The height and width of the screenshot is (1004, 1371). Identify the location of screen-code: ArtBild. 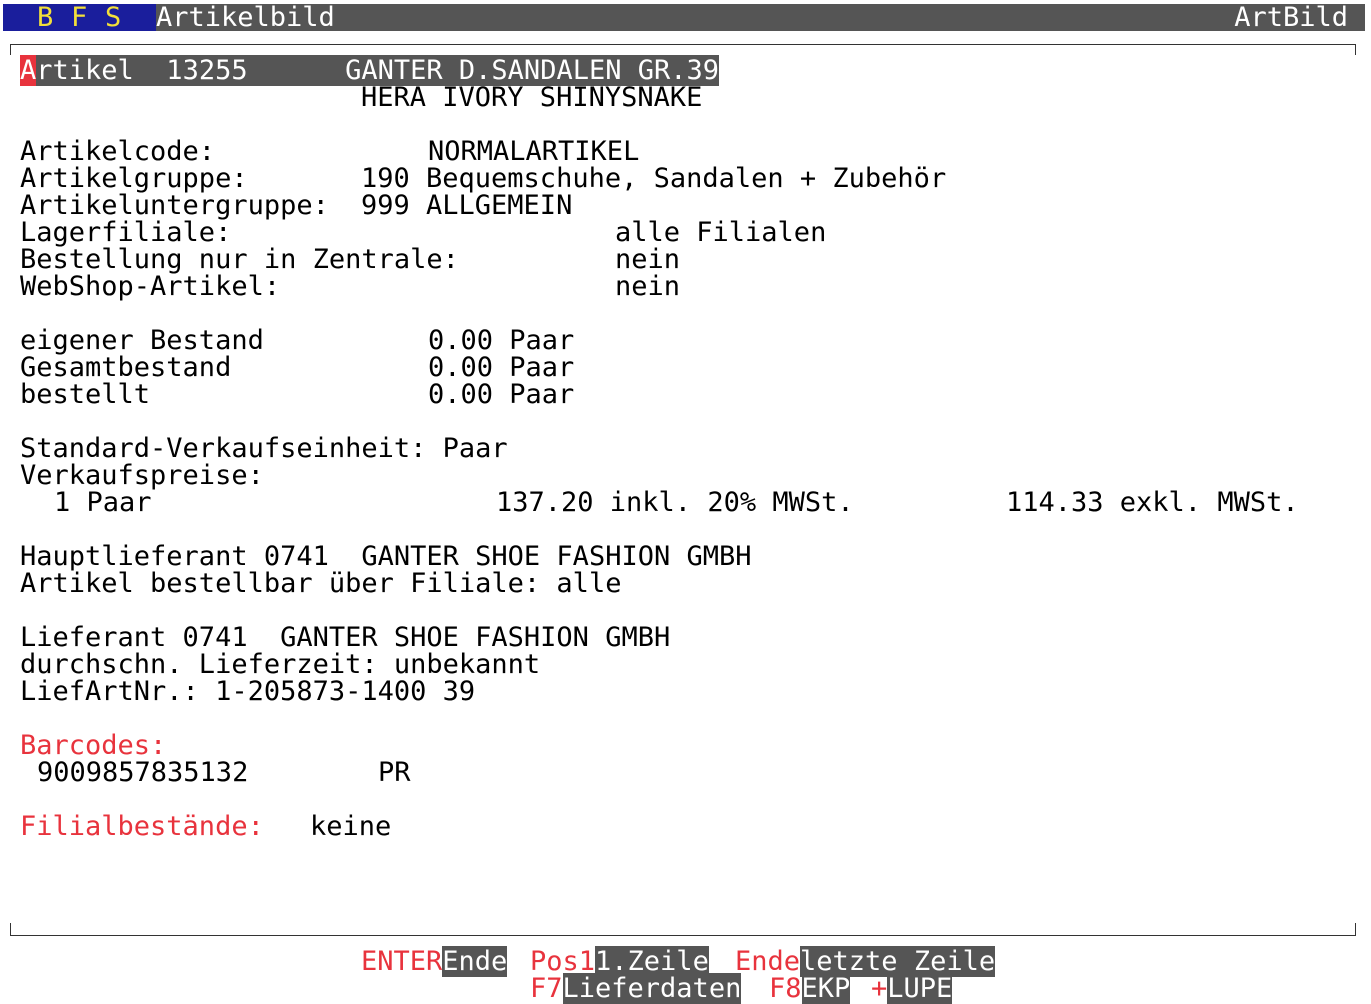
(1291, 17).